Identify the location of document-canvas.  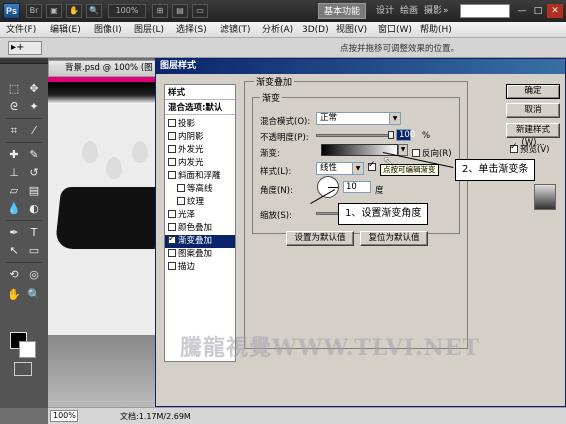
(102, 242).